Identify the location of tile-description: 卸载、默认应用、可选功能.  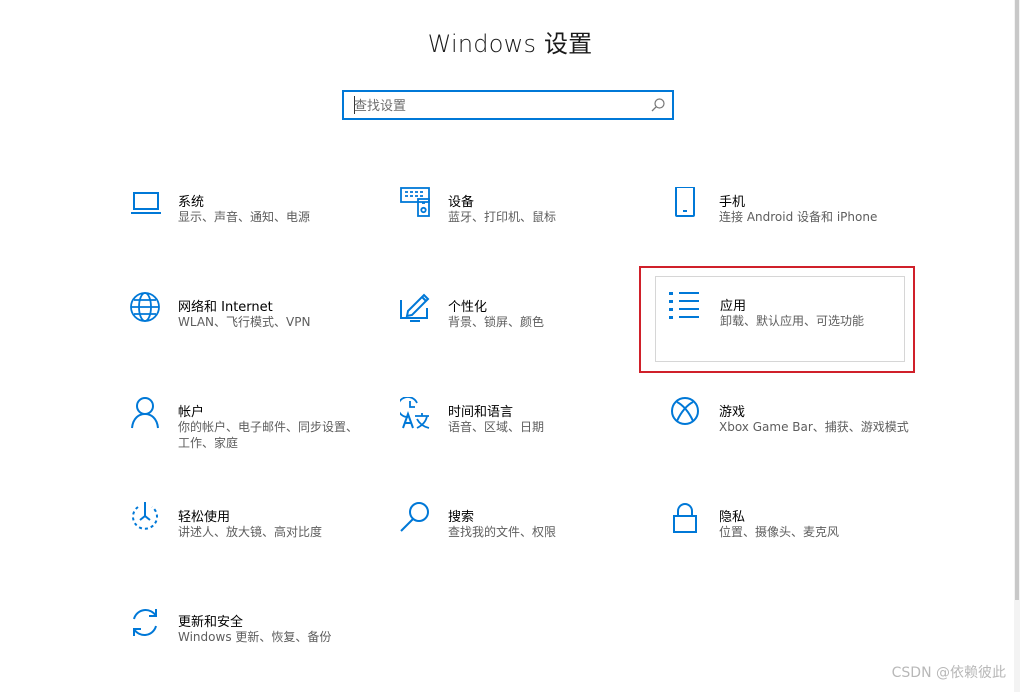
(792, 321).